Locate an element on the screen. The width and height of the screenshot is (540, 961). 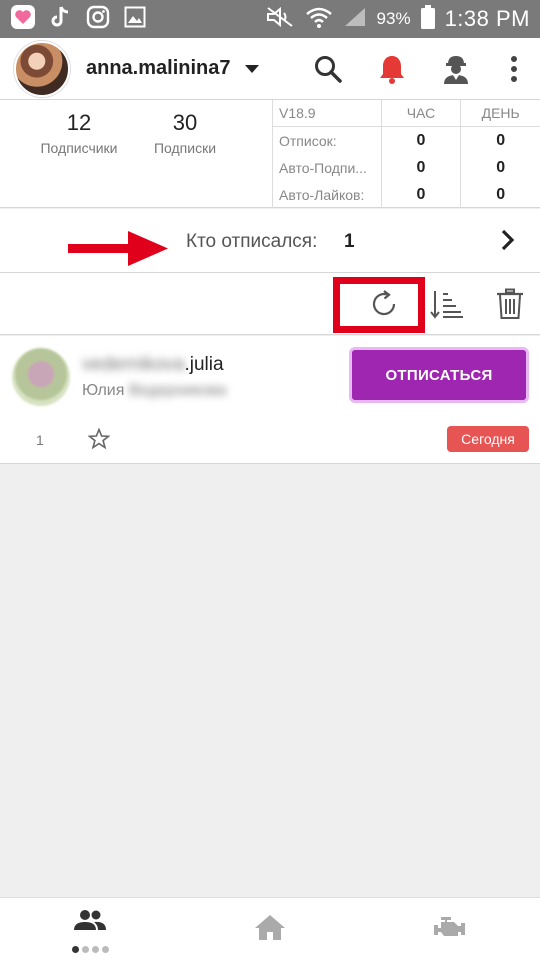
account-username: anna.malinina7 is located at coordinates (158, 68).